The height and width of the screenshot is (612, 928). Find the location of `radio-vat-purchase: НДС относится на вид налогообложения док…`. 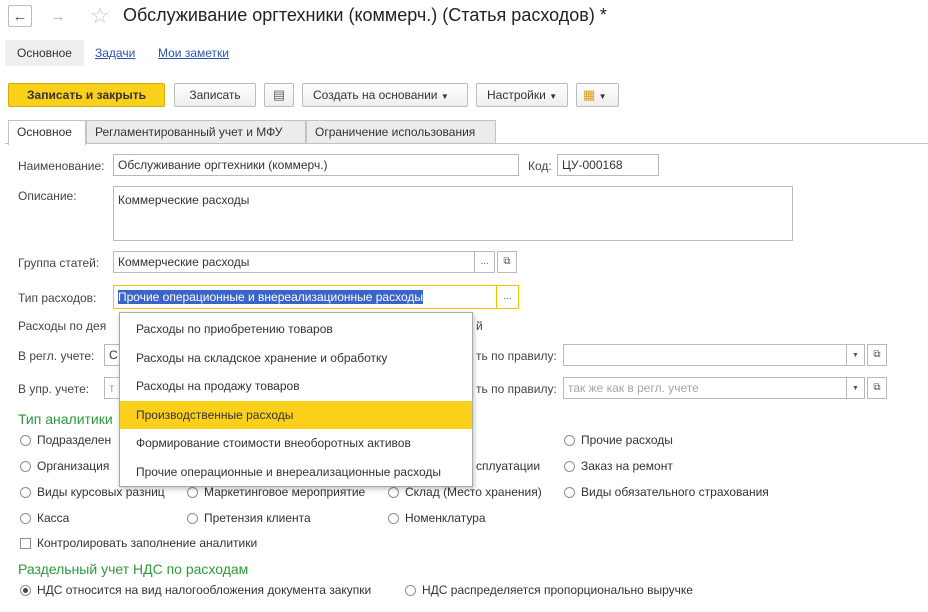

radio-vat-purchase: НДС относится на вид налогообложения док… is located at coordinates (195, 590).